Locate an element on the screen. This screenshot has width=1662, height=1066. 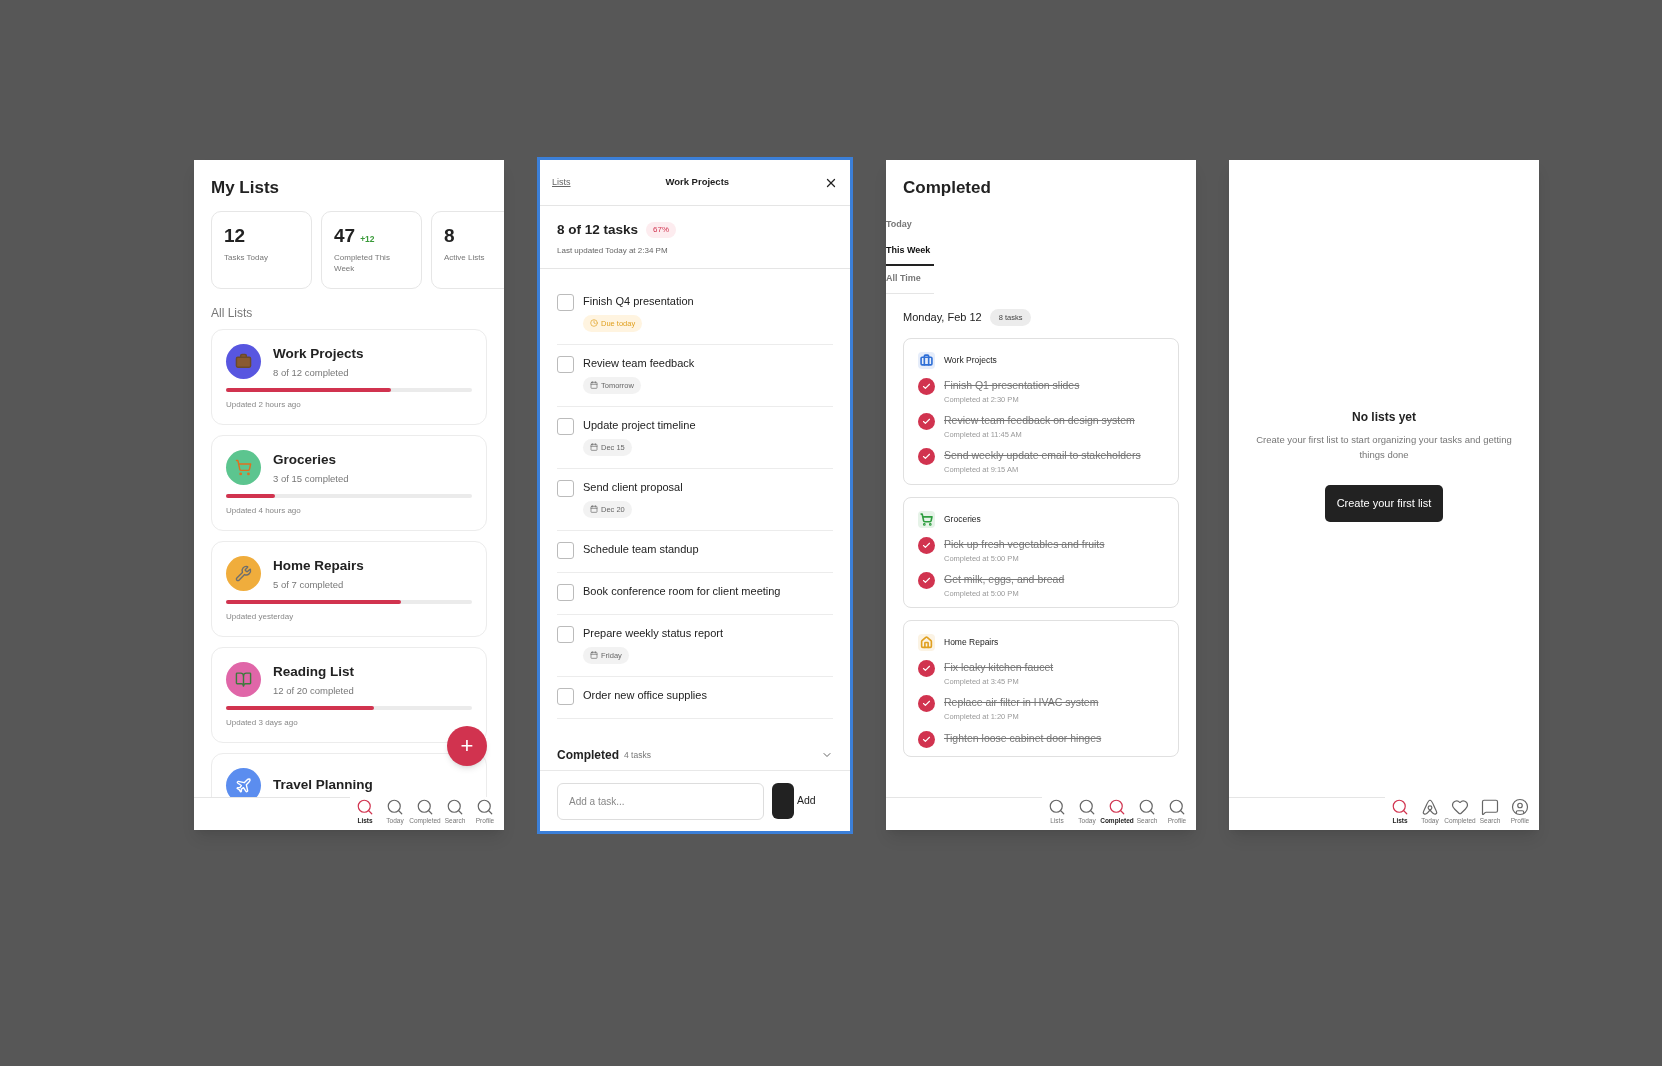
completed-task-title: Fix leaky kitchen faucet is located at coordinates (999, 667).